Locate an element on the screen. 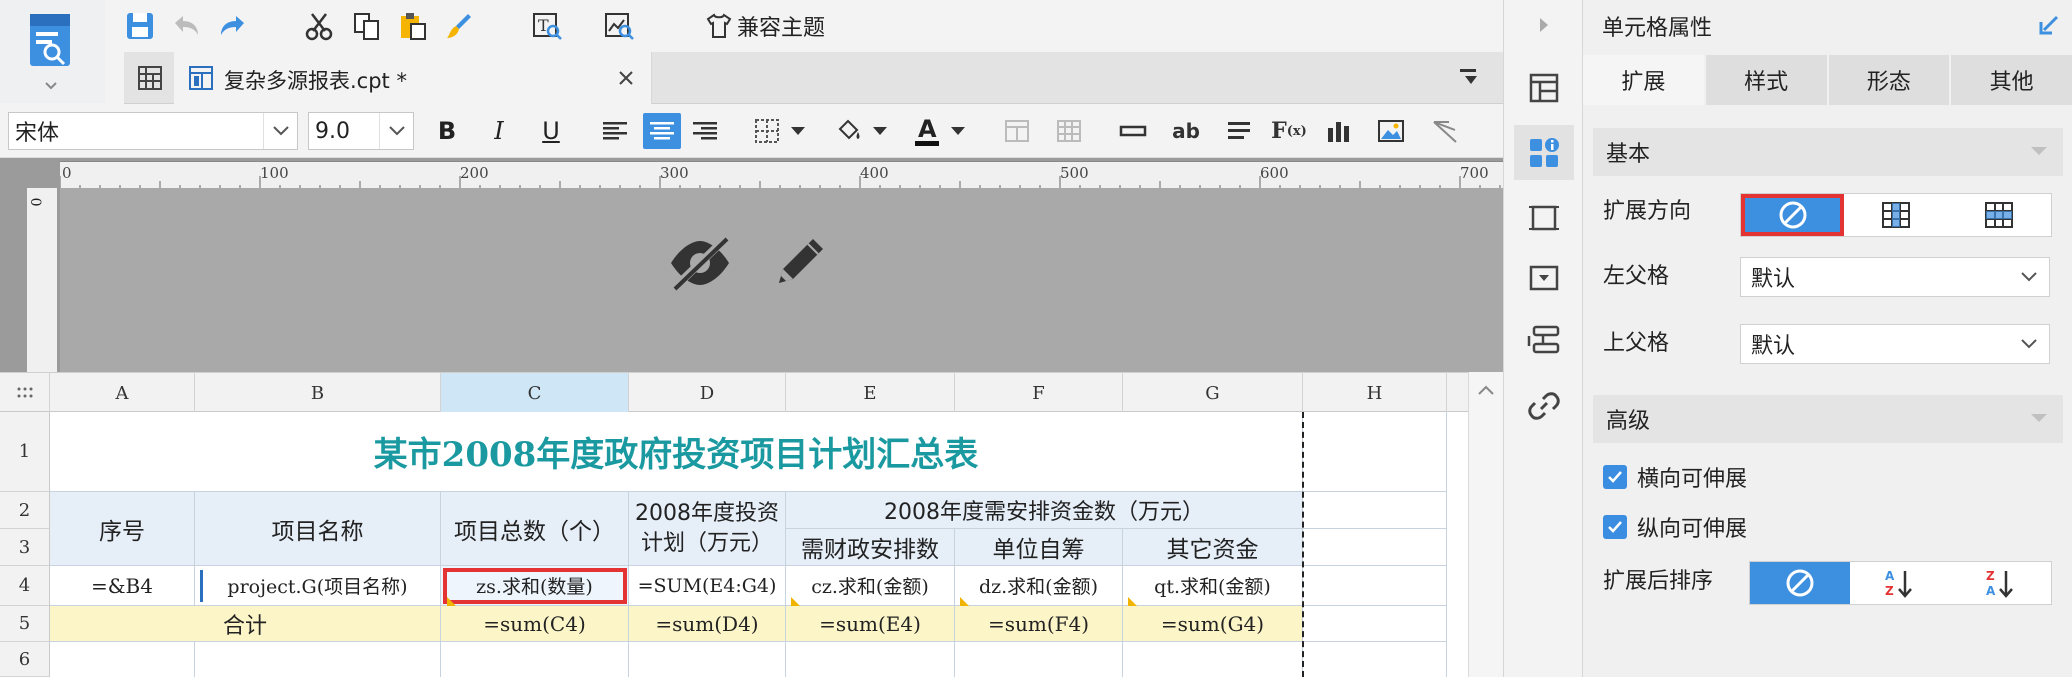 Image resolution: width=2072 pixels, height=677 pixels. header-plan-cell: 2008年度投资计划（万元） is located at coordinates (707, 529).